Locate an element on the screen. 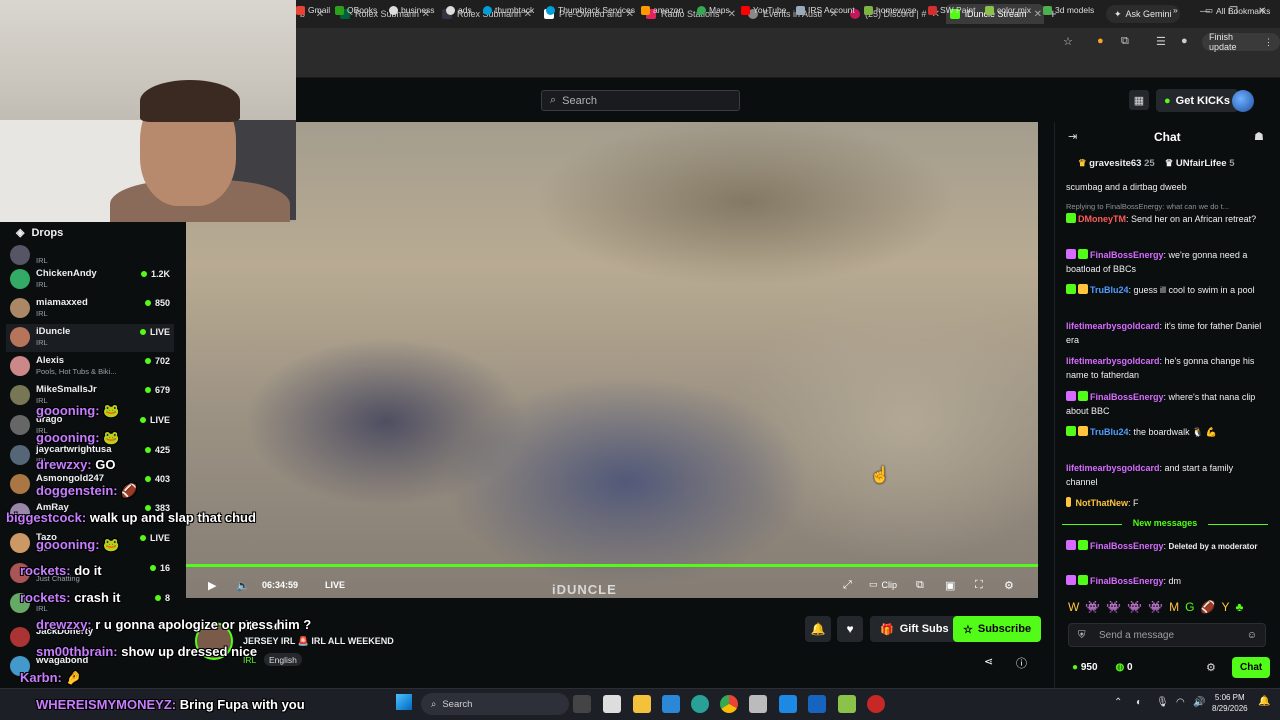 This screenshot has height=720, width=1280. sidebar-channel-active: iDuncle IRL LIVE is located at coordinates (90, 338).